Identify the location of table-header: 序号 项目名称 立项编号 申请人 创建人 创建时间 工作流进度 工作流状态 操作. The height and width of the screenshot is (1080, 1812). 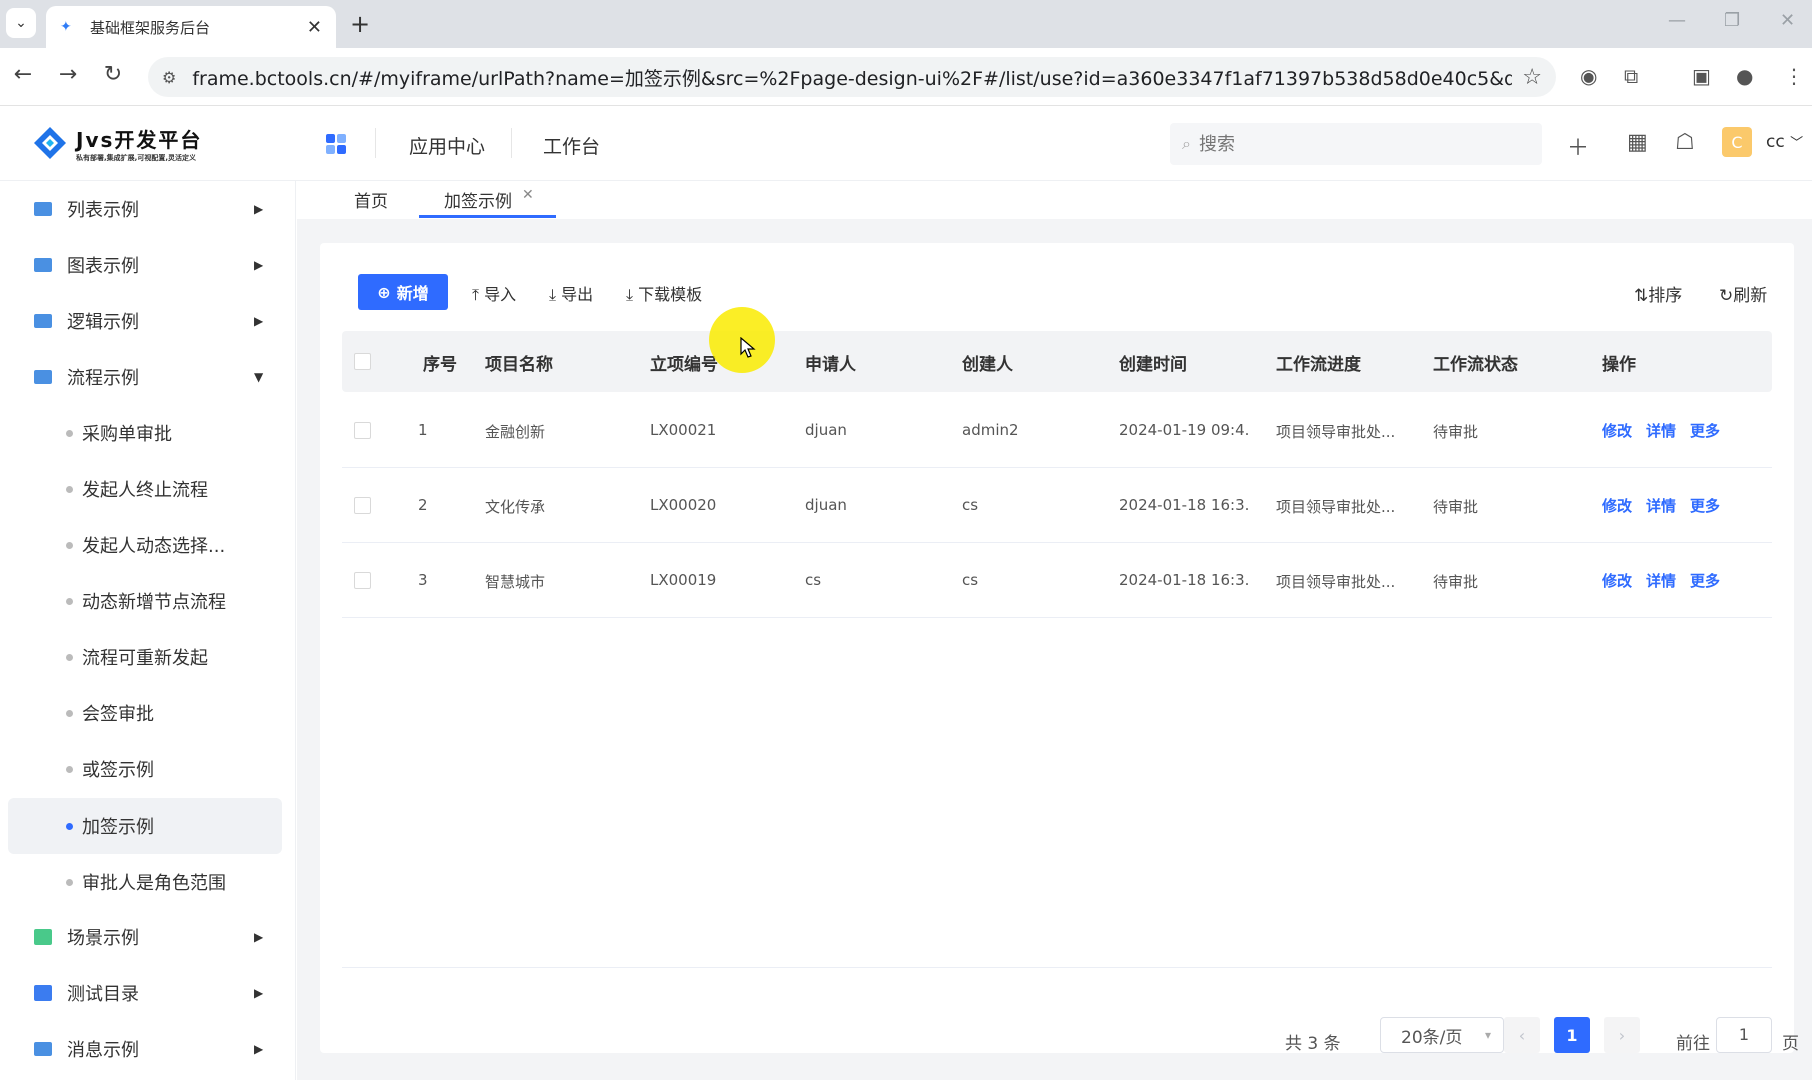
(1057, 361).